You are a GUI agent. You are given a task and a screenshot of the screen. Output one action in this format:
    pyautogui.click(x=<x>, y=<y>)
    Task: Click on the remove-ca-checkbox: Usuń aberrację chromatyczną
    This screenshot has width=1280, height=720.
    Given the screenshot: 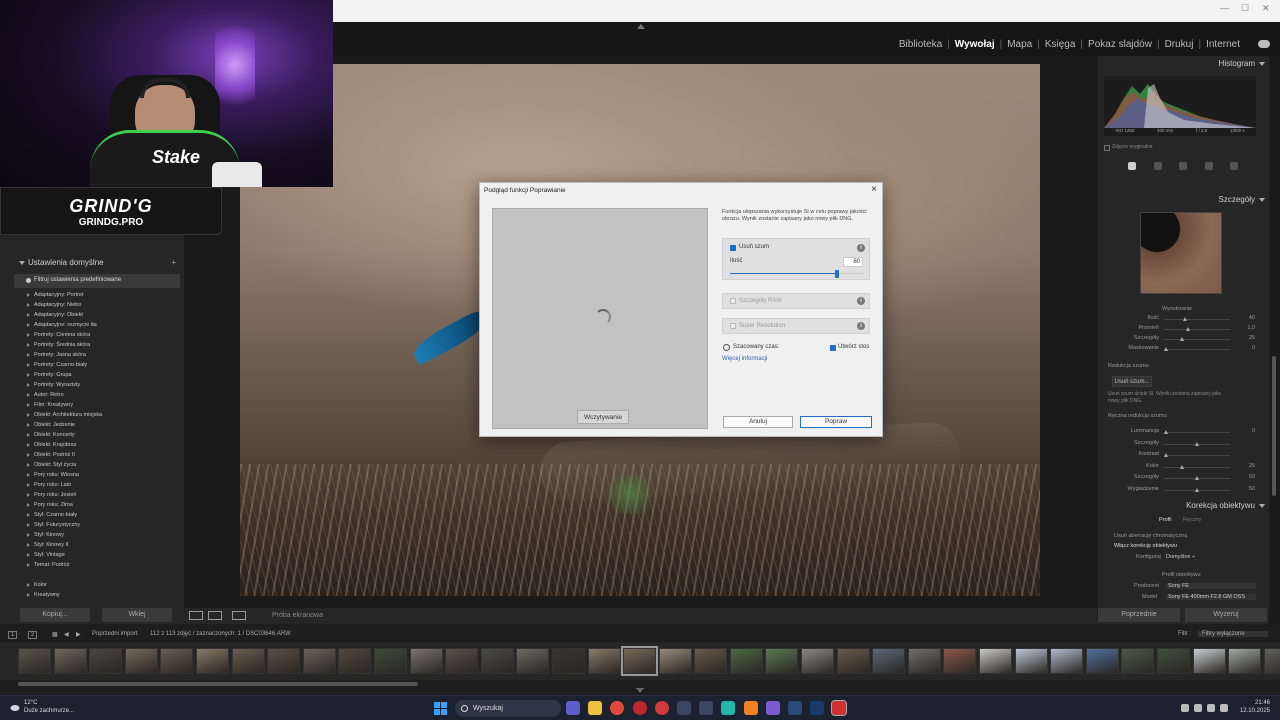 What is the action you would take?
    pyautogui.click(x=1150, y=536)
    